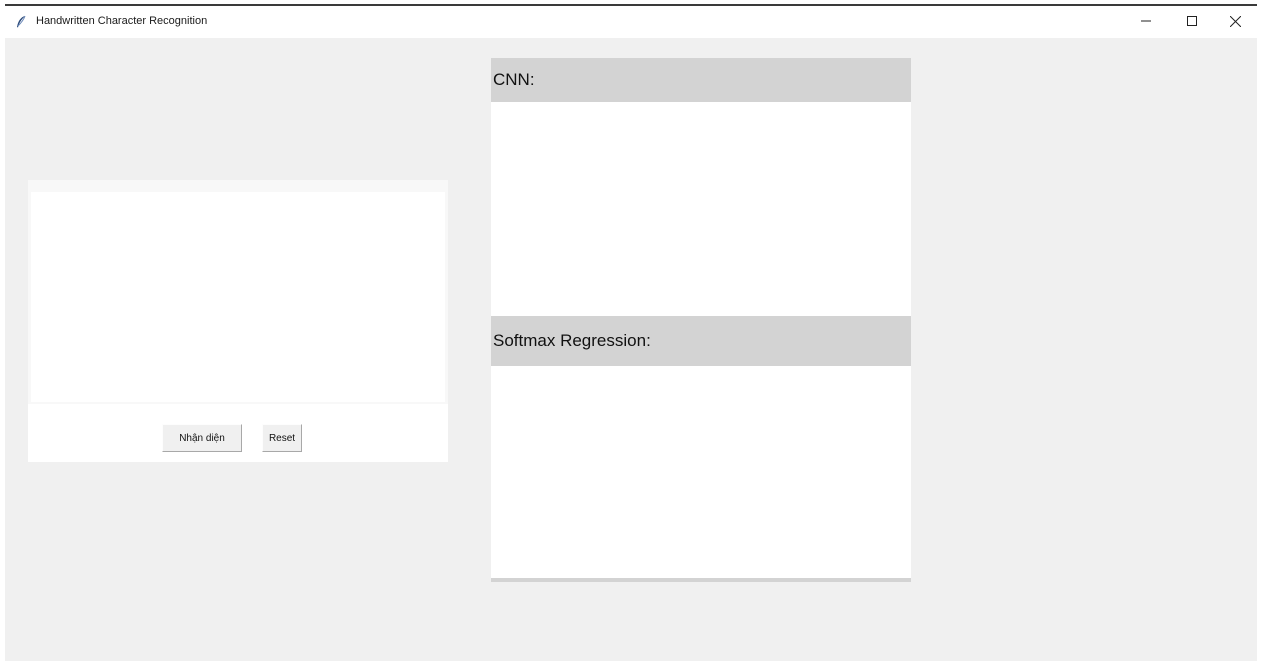 The image size is (1261, 661). Describe the element at coordinates (282, 438) in the screenshot. I see `reset-button: Reset` at that location.